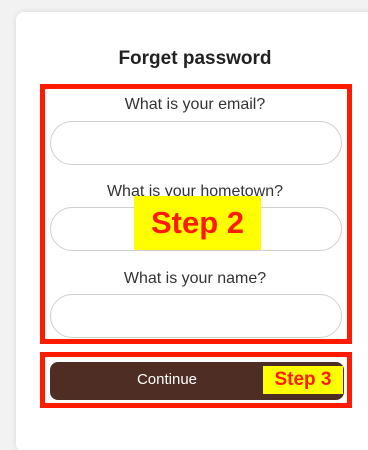 This screenshot has width=368, height=450. Describe the element at coordinates (303, 380) in the screenshot. I see `step3-badge: Step 3` at that location.